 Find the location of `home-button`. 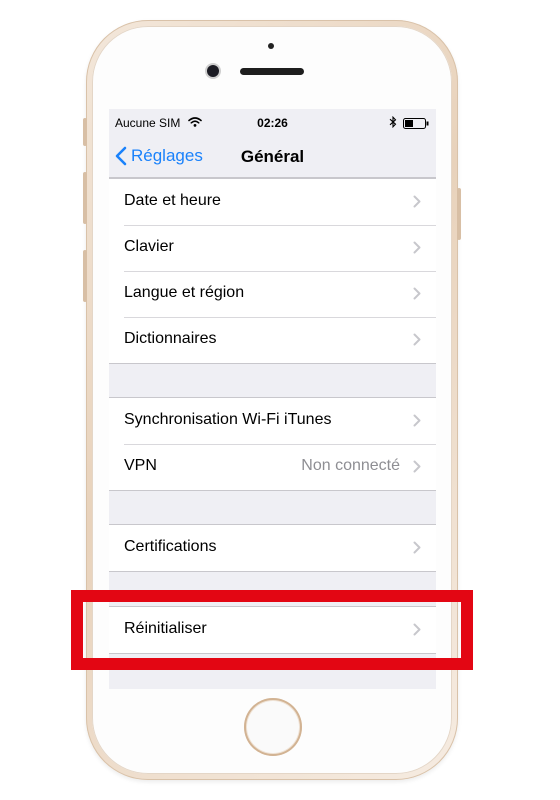

home-button is located at coordinates (273, 727).